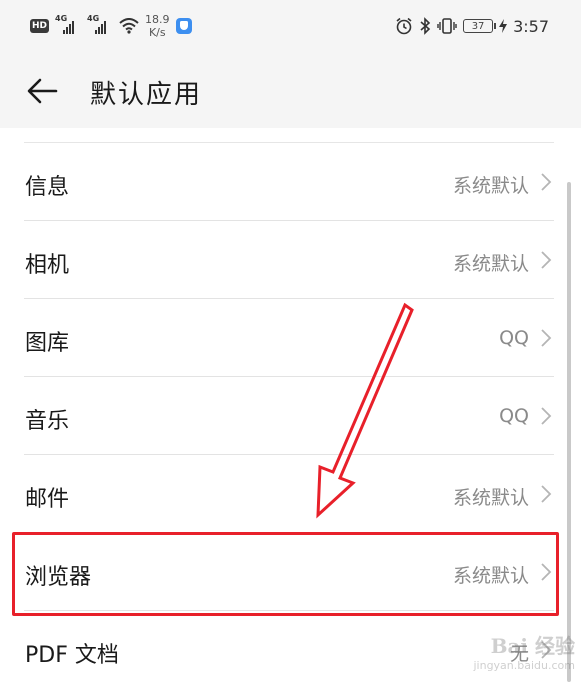  Describe the element at coordinates (290, 338) in the screenshot. I see `list-item-gallery: 图库 QQ` at that location.